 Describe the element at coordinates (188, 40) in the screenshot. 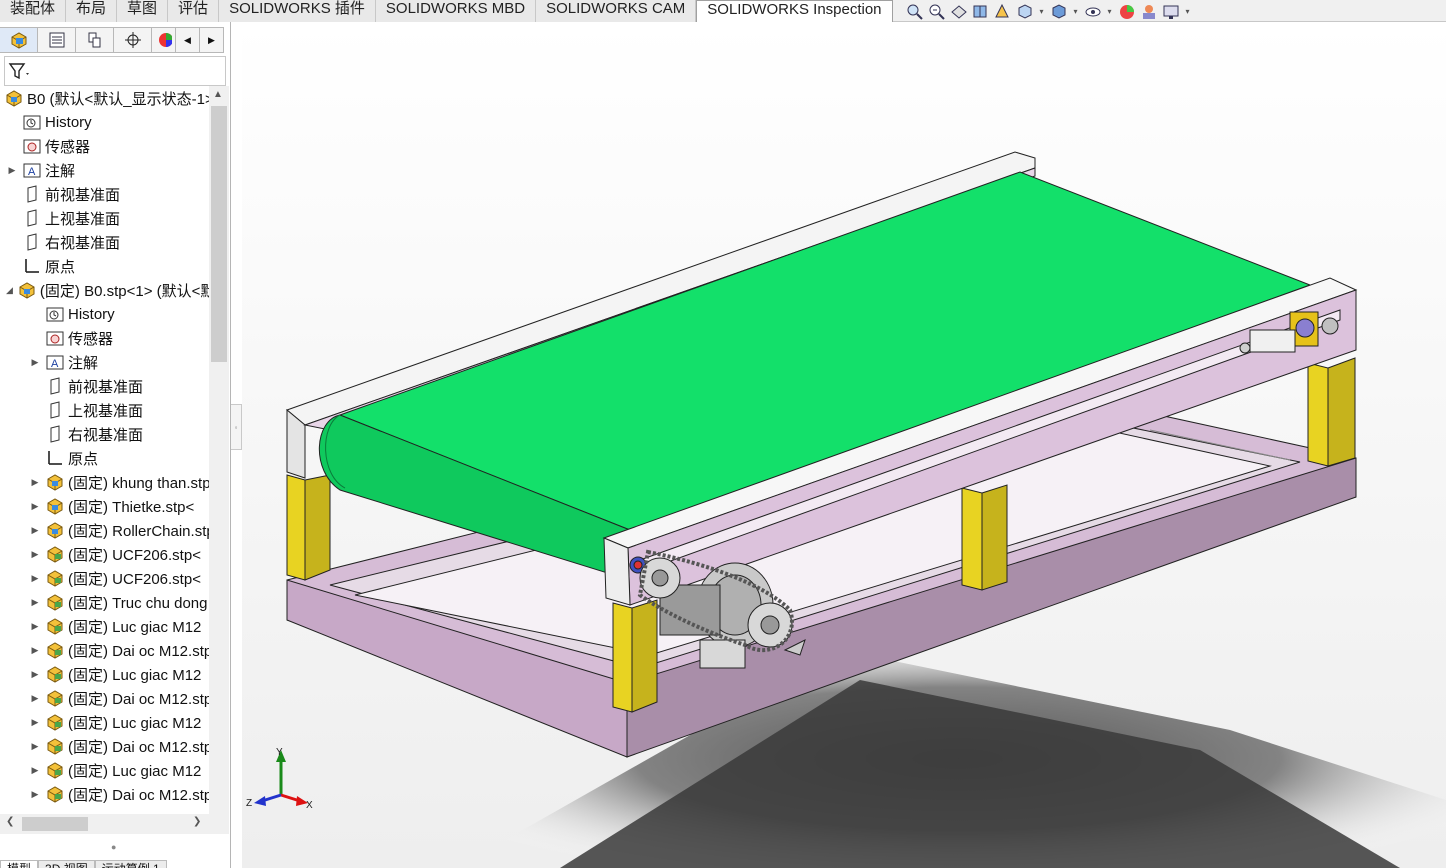

I see `panel-tab-scroll-left: ◀` at that location.